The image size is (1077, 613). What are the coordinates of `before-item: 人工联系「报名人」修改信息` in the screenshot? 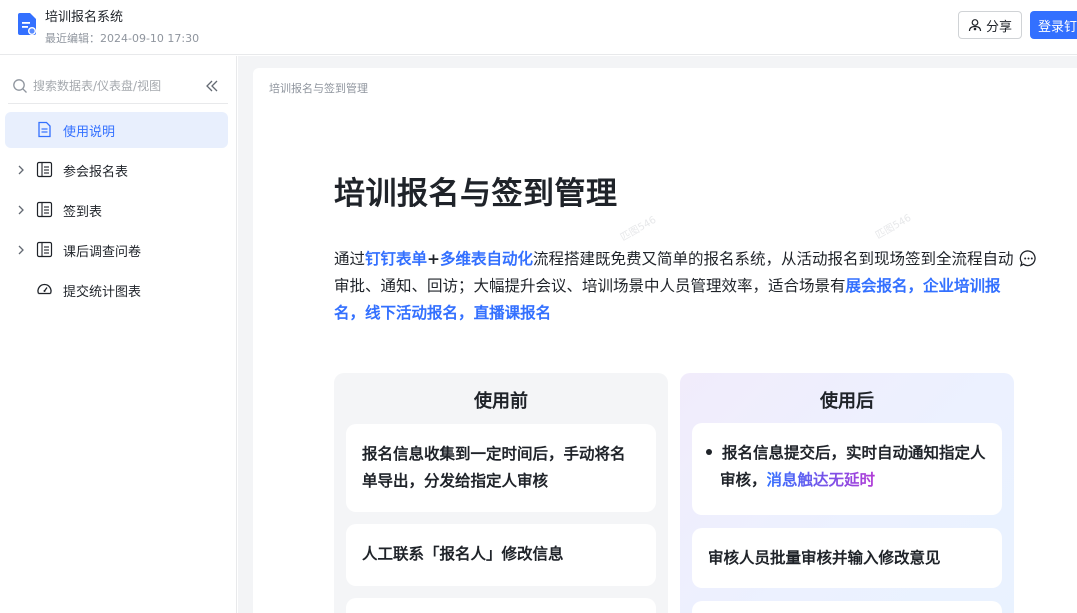 It's located at (501, 555).